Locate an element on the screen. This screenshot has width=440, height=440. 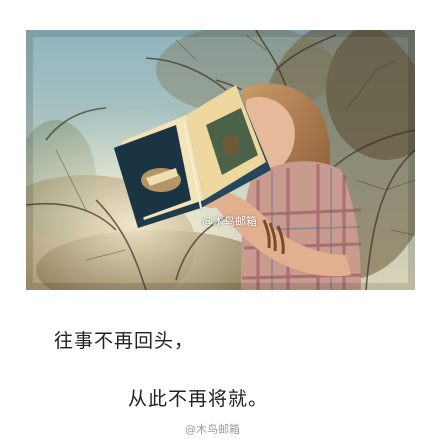
footer-watermark: @木鸟邮箱 is located at coordinates (212, 429).